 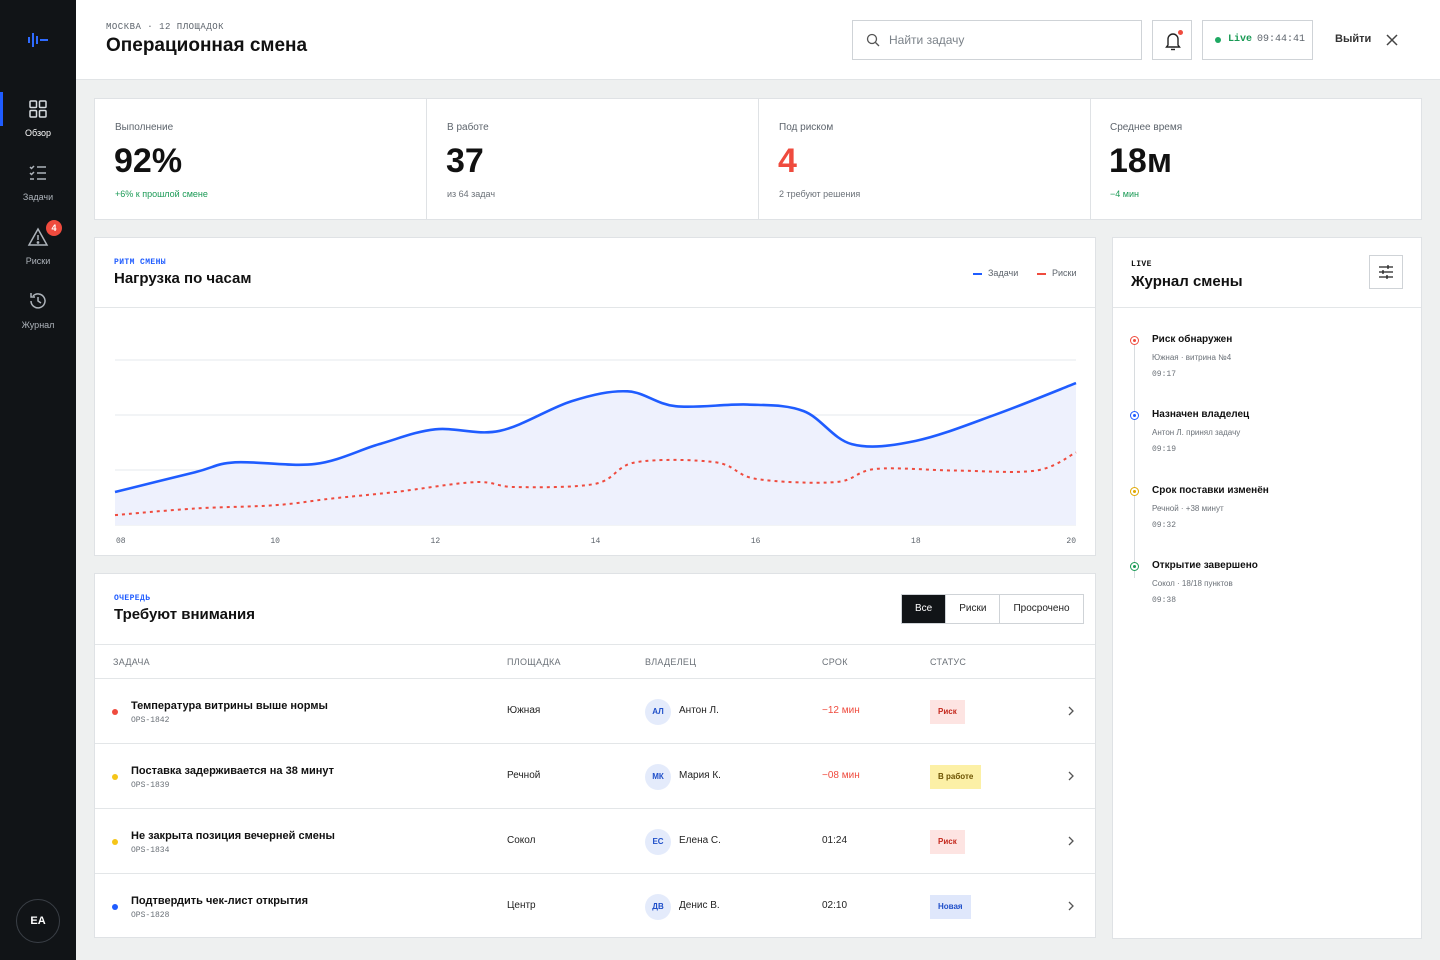 I want to click on task-due: −12 мин, so click(x=841, y=710).